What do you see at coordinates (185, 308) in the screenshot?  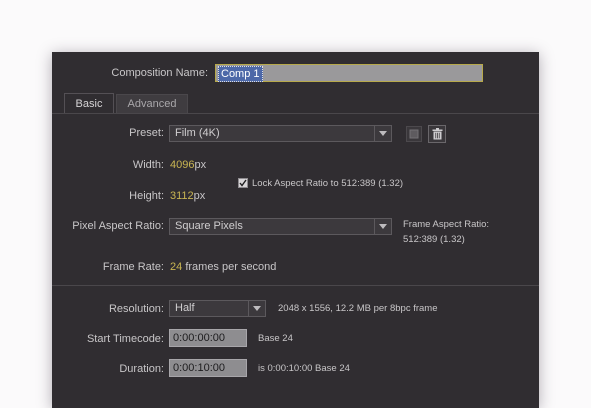 I see `resolution-value: Half` at bounding box center [185, 308].